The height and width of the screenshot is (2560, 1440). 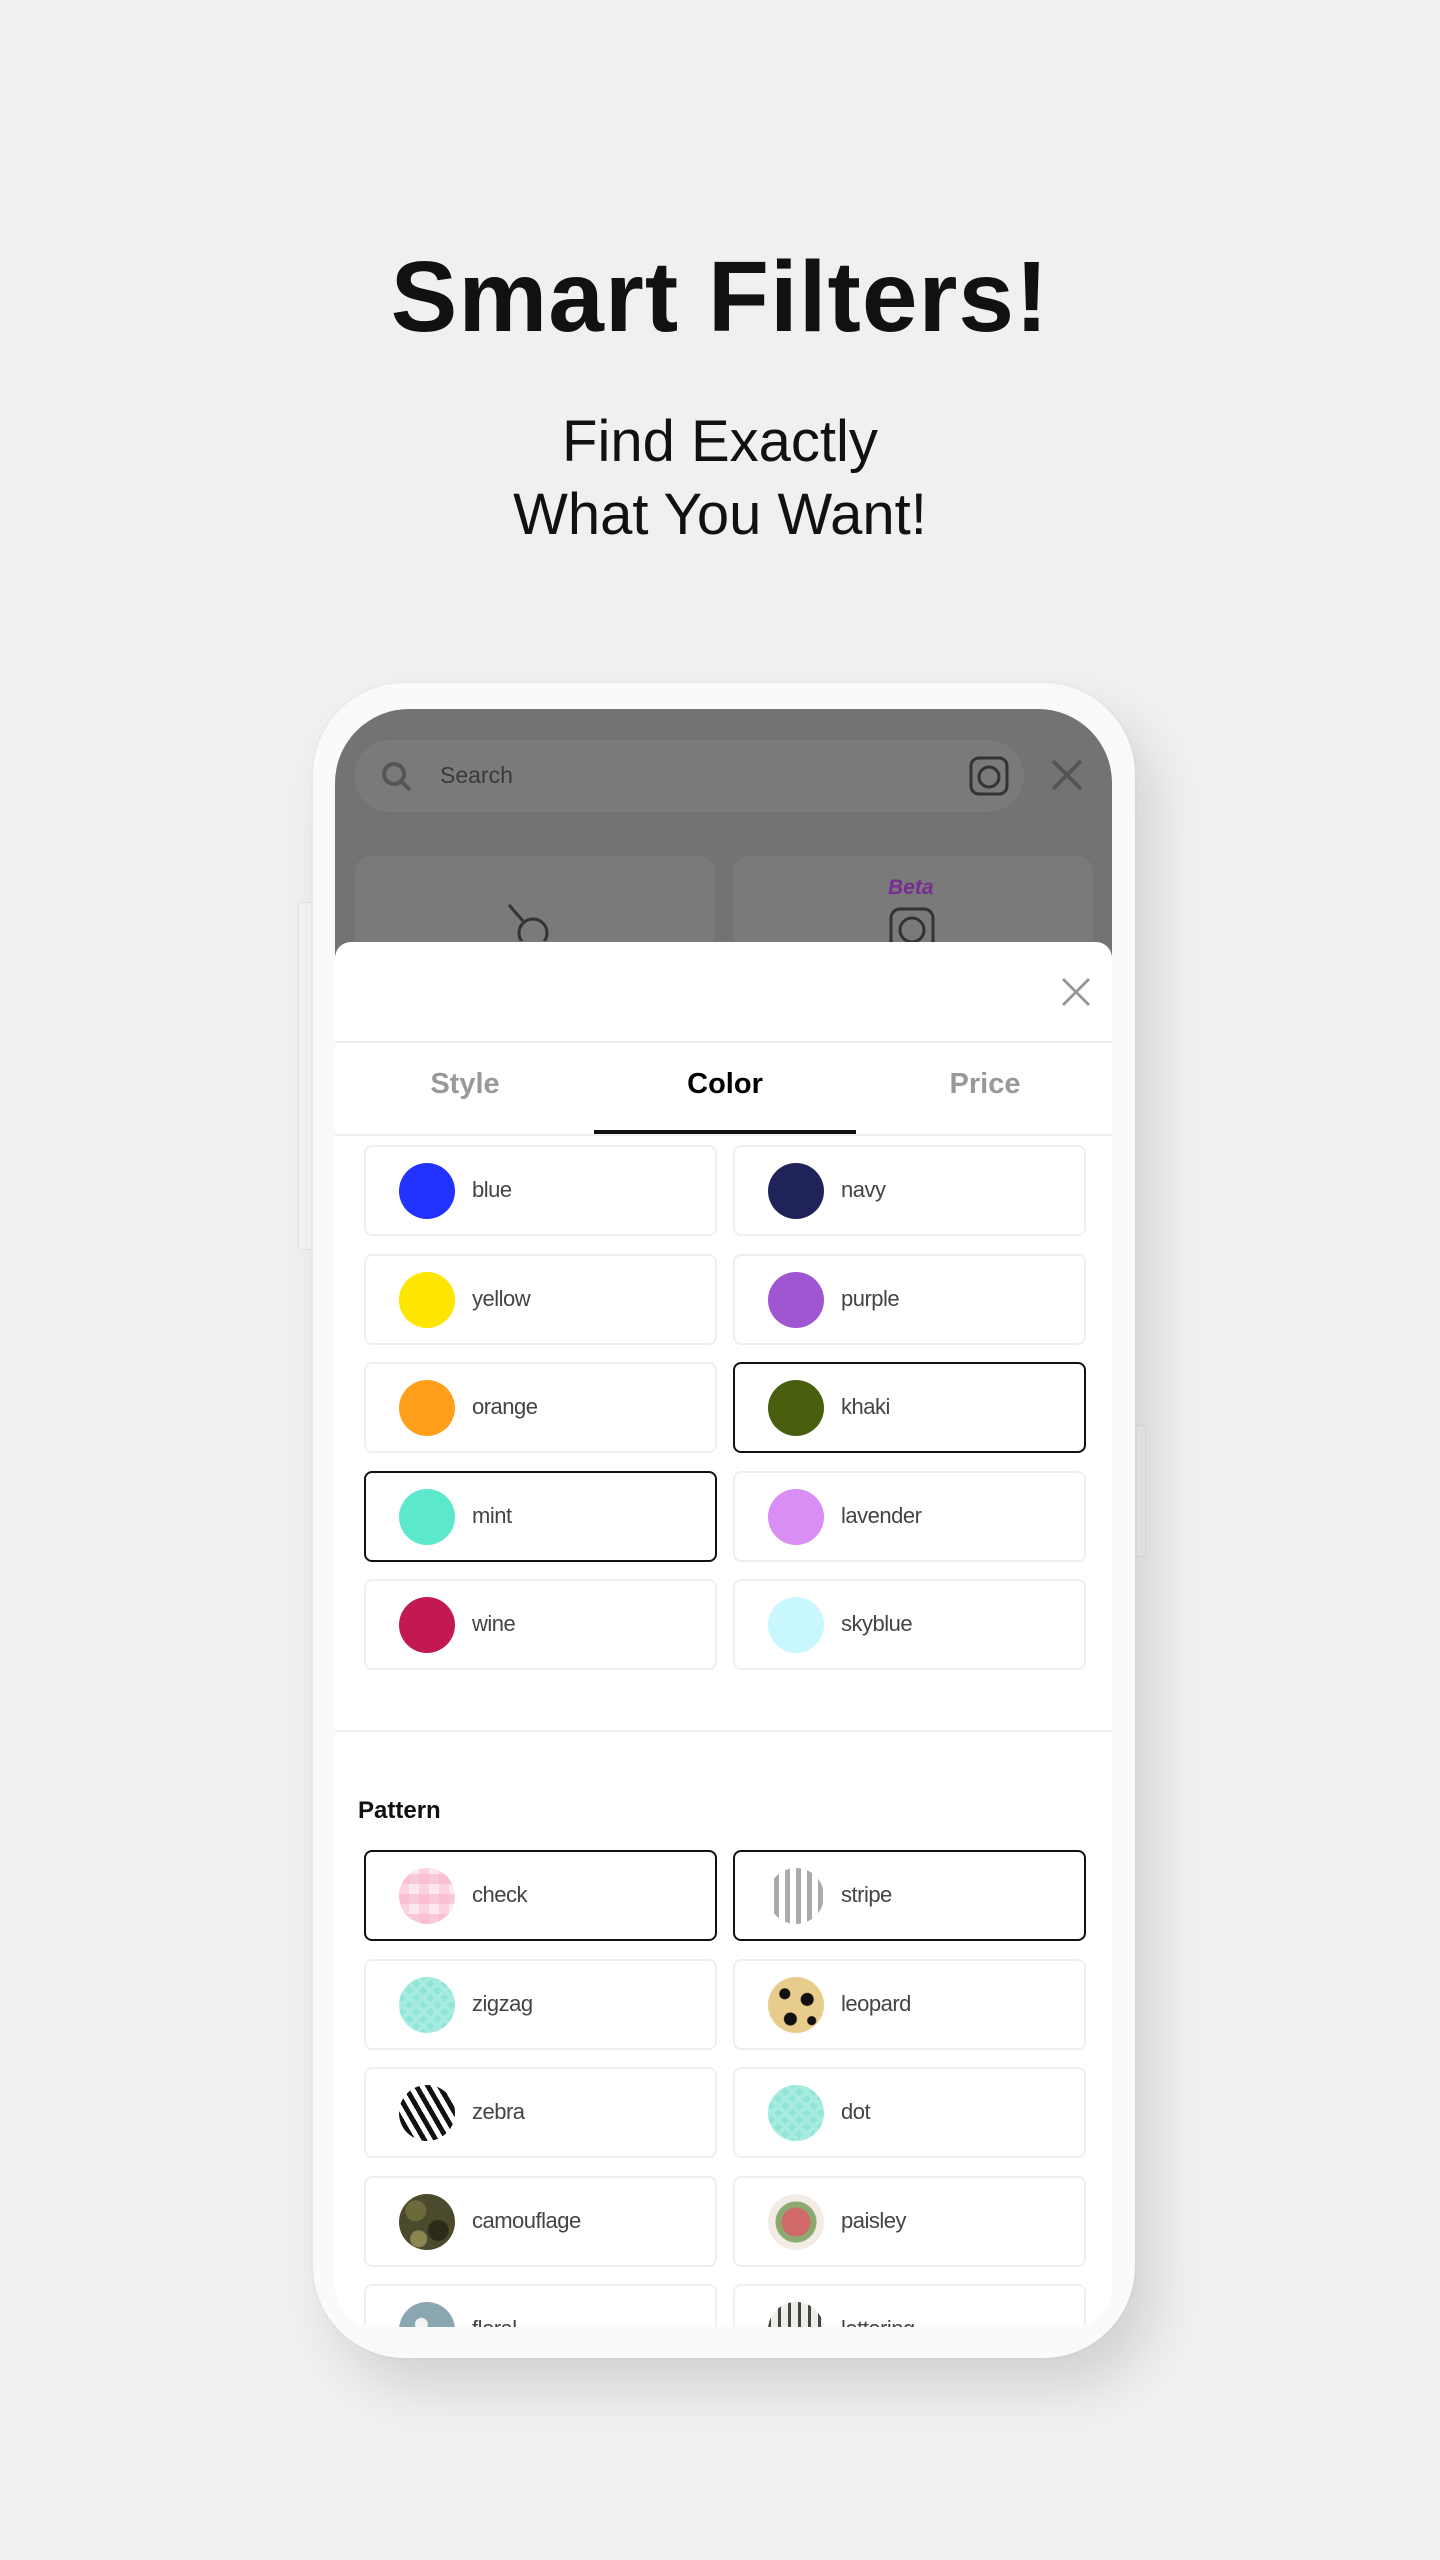 I want to click on option-label: zigzag, so click(x=502, y=2003).